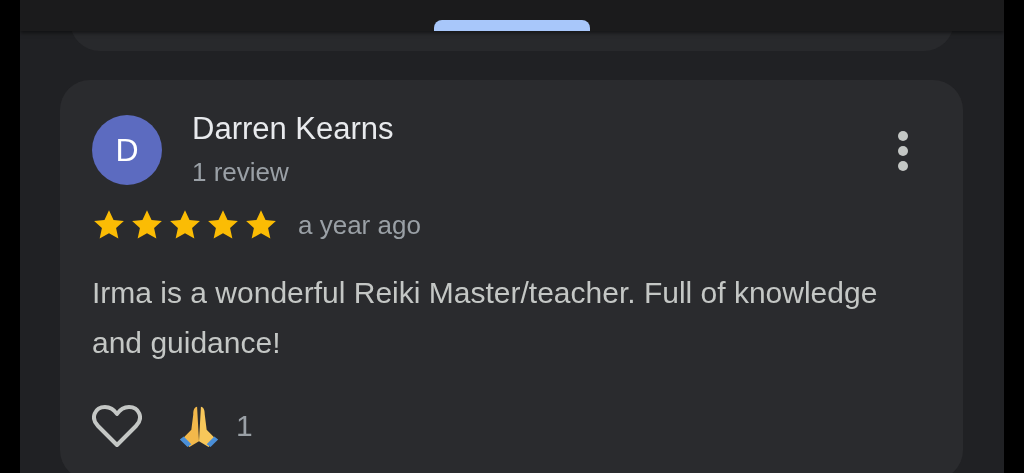 Image resolution: width=1024 pixels, height=473 pixels. What do you see at coordinates (359, 225) in the screenshot?
I see `review-time: a year ago` at bounding box center [359, 225].